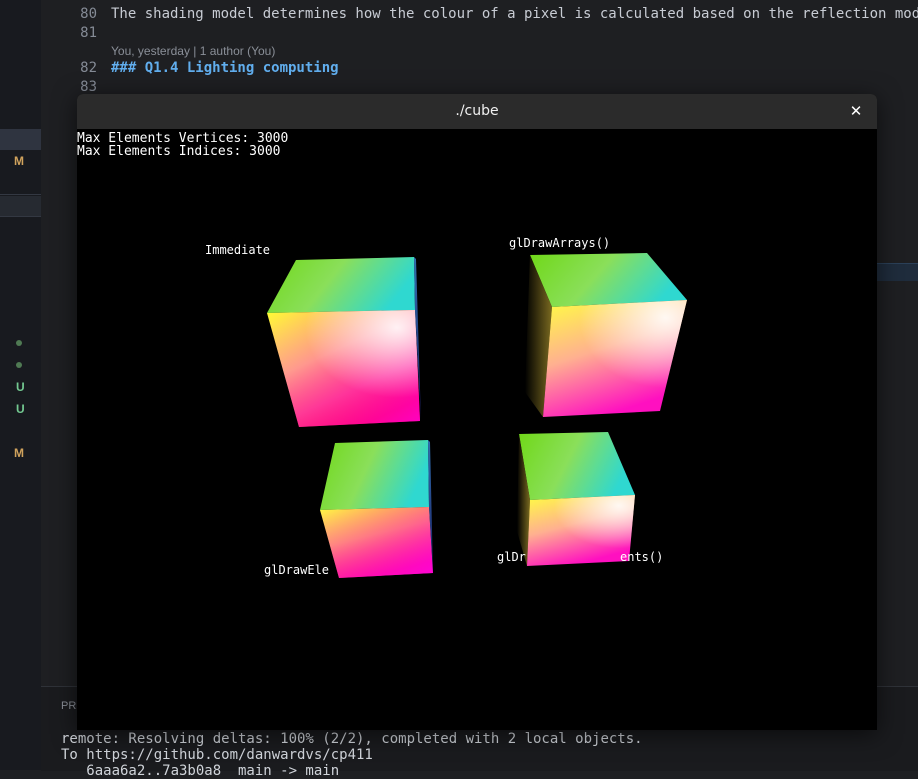  I want to click on cube-drawarrays, so click(606, 335).